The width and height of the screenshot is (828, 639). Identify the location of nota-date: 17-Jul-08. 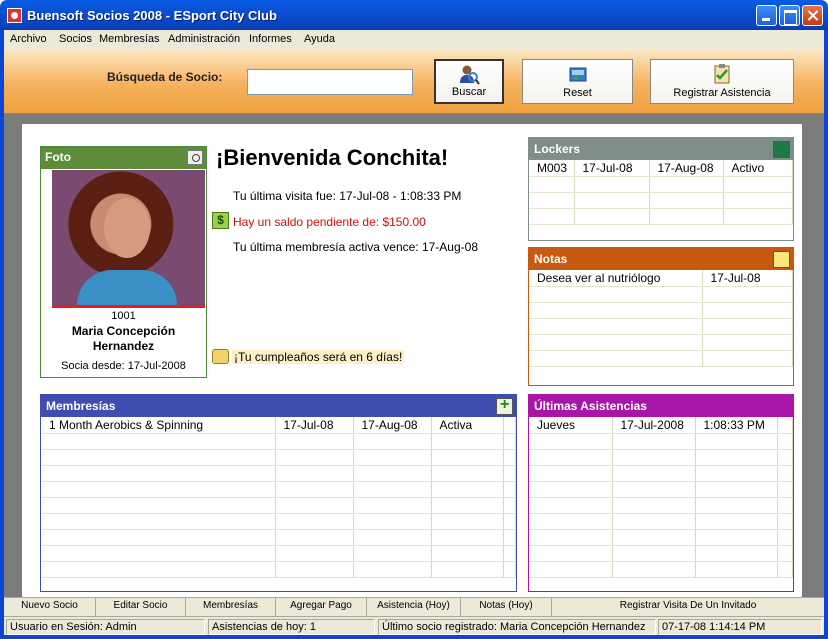
(747, 278).